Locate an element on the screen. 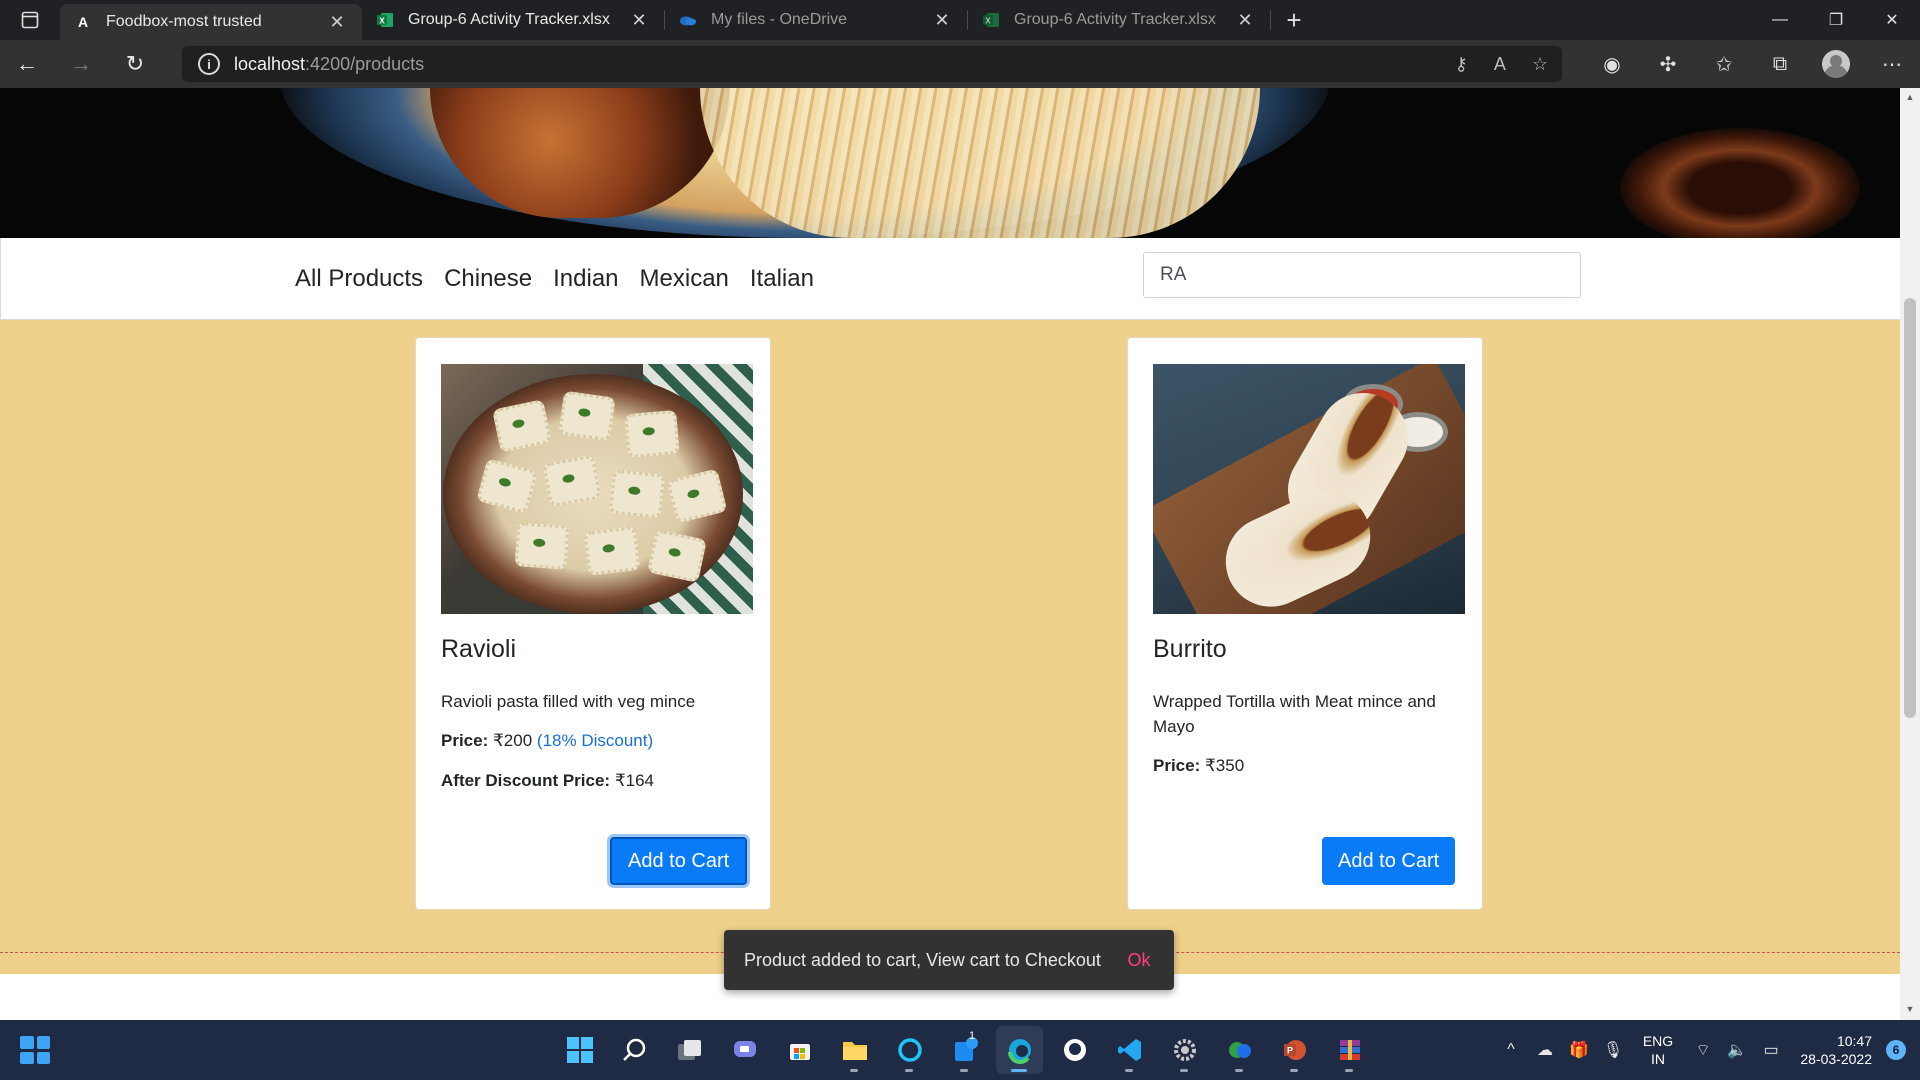 The width and height of the screenshot is (1920, 1080). volume-icon: 🔈 is located at coordinates (1737, 1050).